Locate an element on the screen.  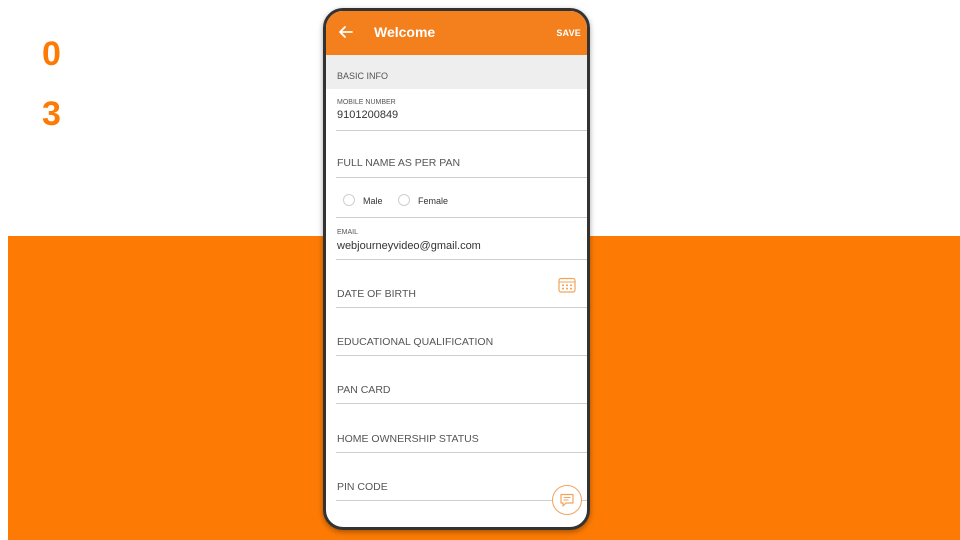
chat-icon is located at coordinates (567, 500).